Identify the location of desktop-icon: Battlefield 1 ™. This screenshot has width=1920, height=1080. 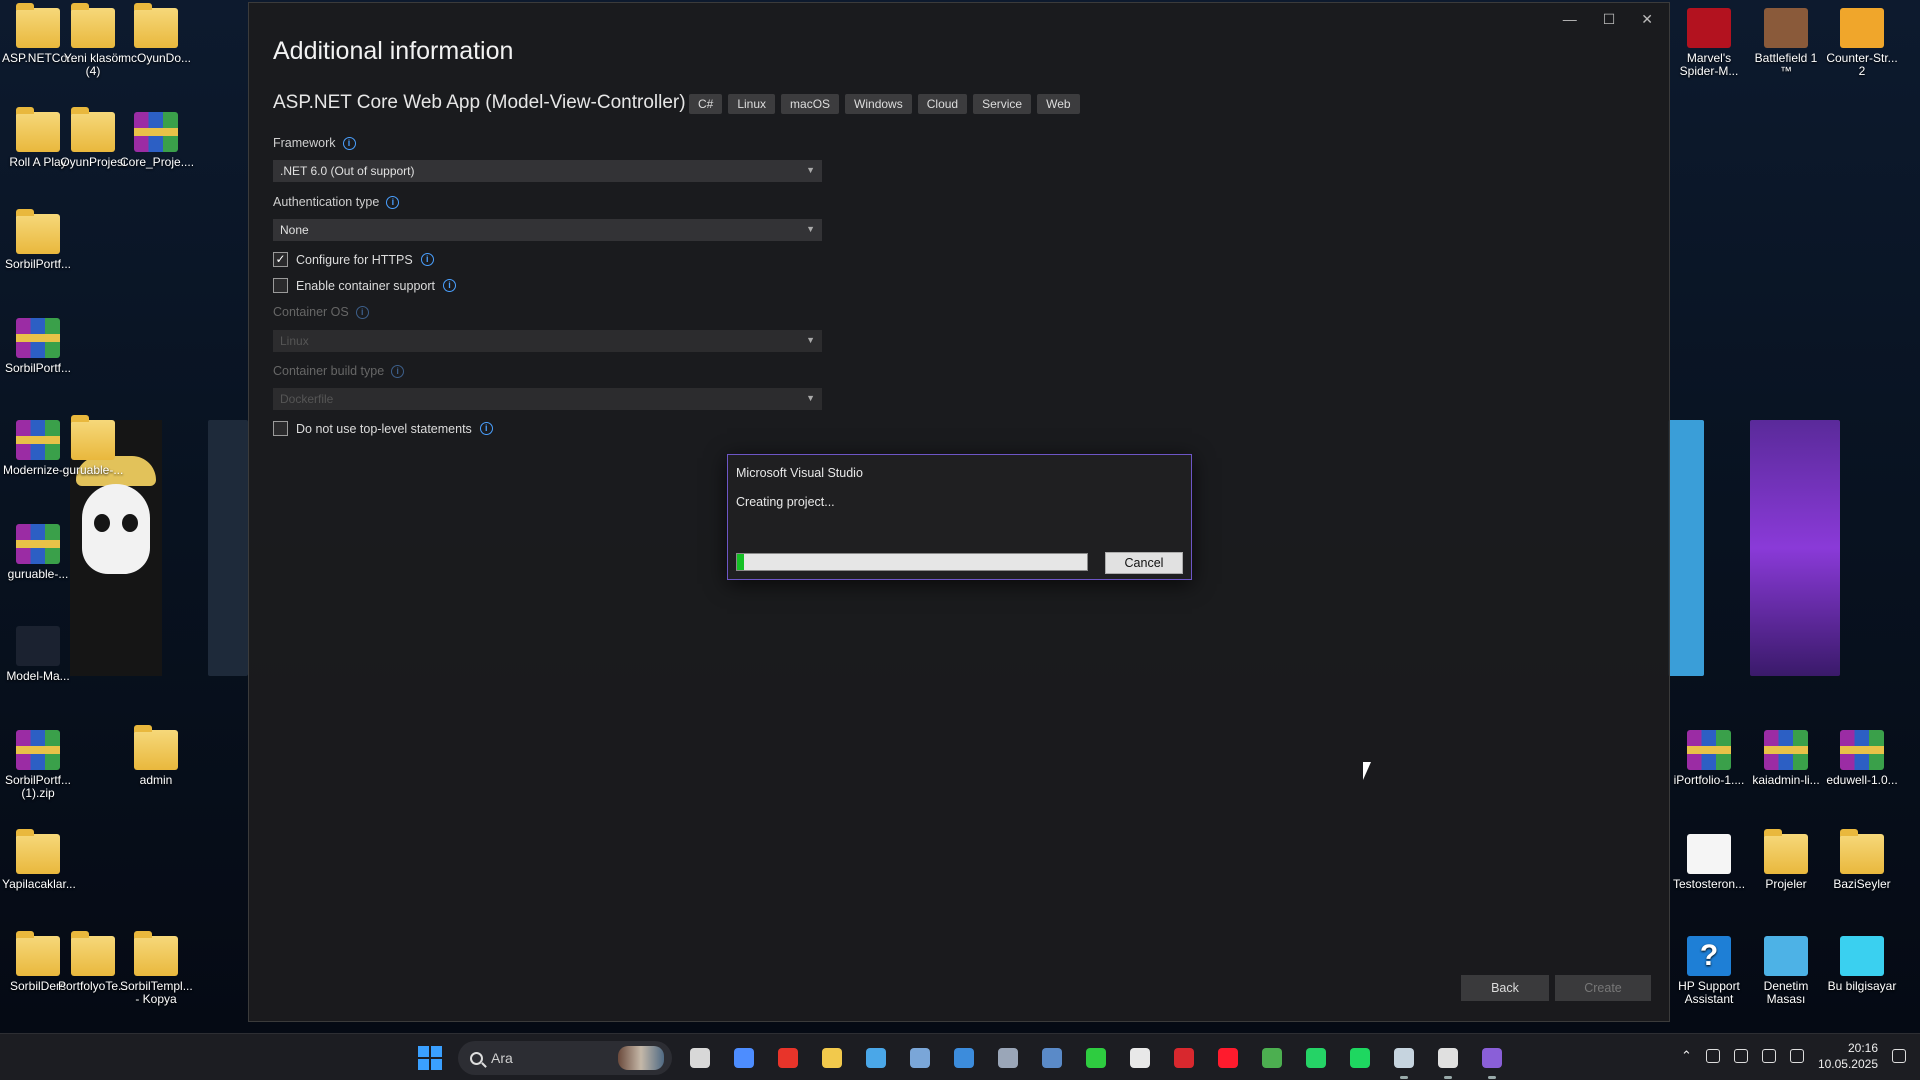
(1786, 43).